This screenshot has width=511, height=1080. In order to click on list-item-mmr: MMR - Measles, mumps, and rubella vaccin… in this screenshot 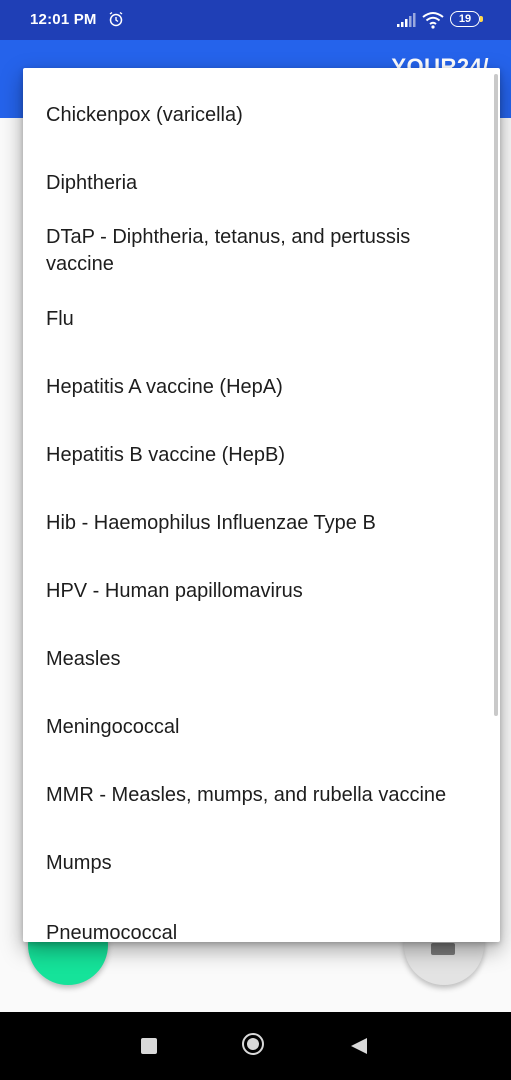, I will do `click(261, 795)`.